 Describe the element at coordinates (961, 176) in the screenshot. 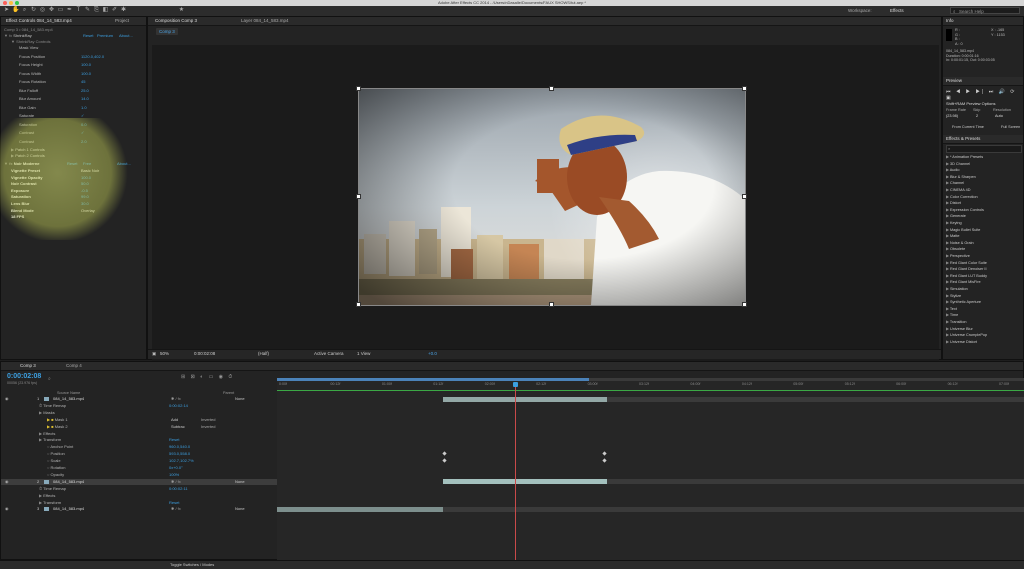

I see `effects-category: ▶ Blur & Sharpen` at that location.